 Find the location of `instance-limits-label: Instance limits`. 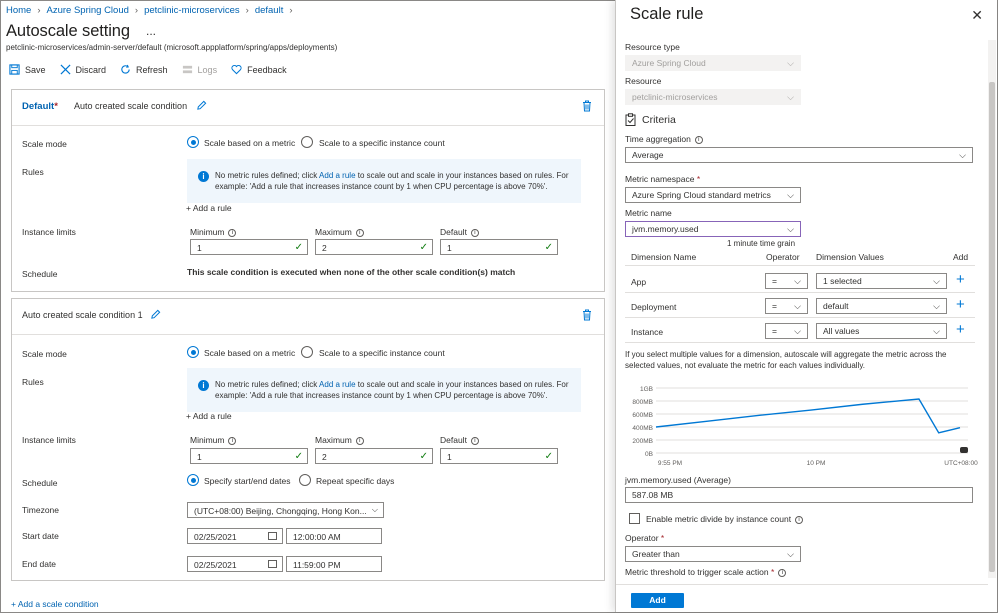

instance-limits-label: Instance limits is located at coordinates (49, 440).